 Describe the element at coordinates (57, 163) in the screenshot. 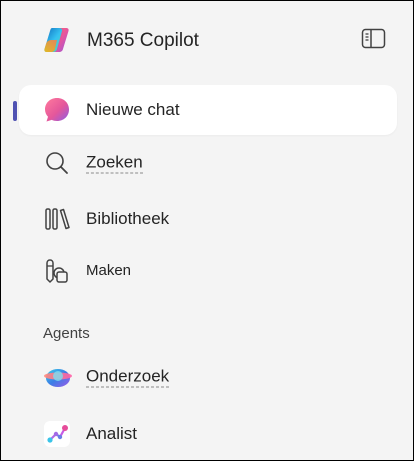

I see `search-icon` at that location.